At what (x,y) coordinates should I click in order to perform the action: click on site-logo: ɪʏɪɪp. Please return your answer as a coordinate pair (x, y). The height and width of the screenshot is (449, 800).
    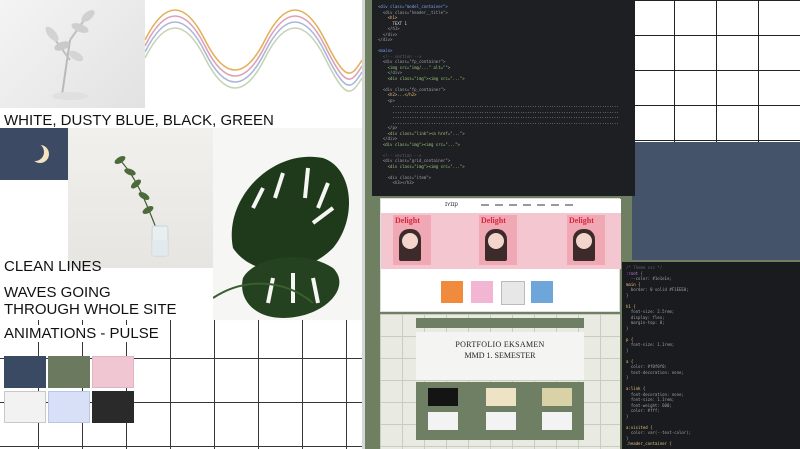
    Looking at the image, I should click on (451, 205).